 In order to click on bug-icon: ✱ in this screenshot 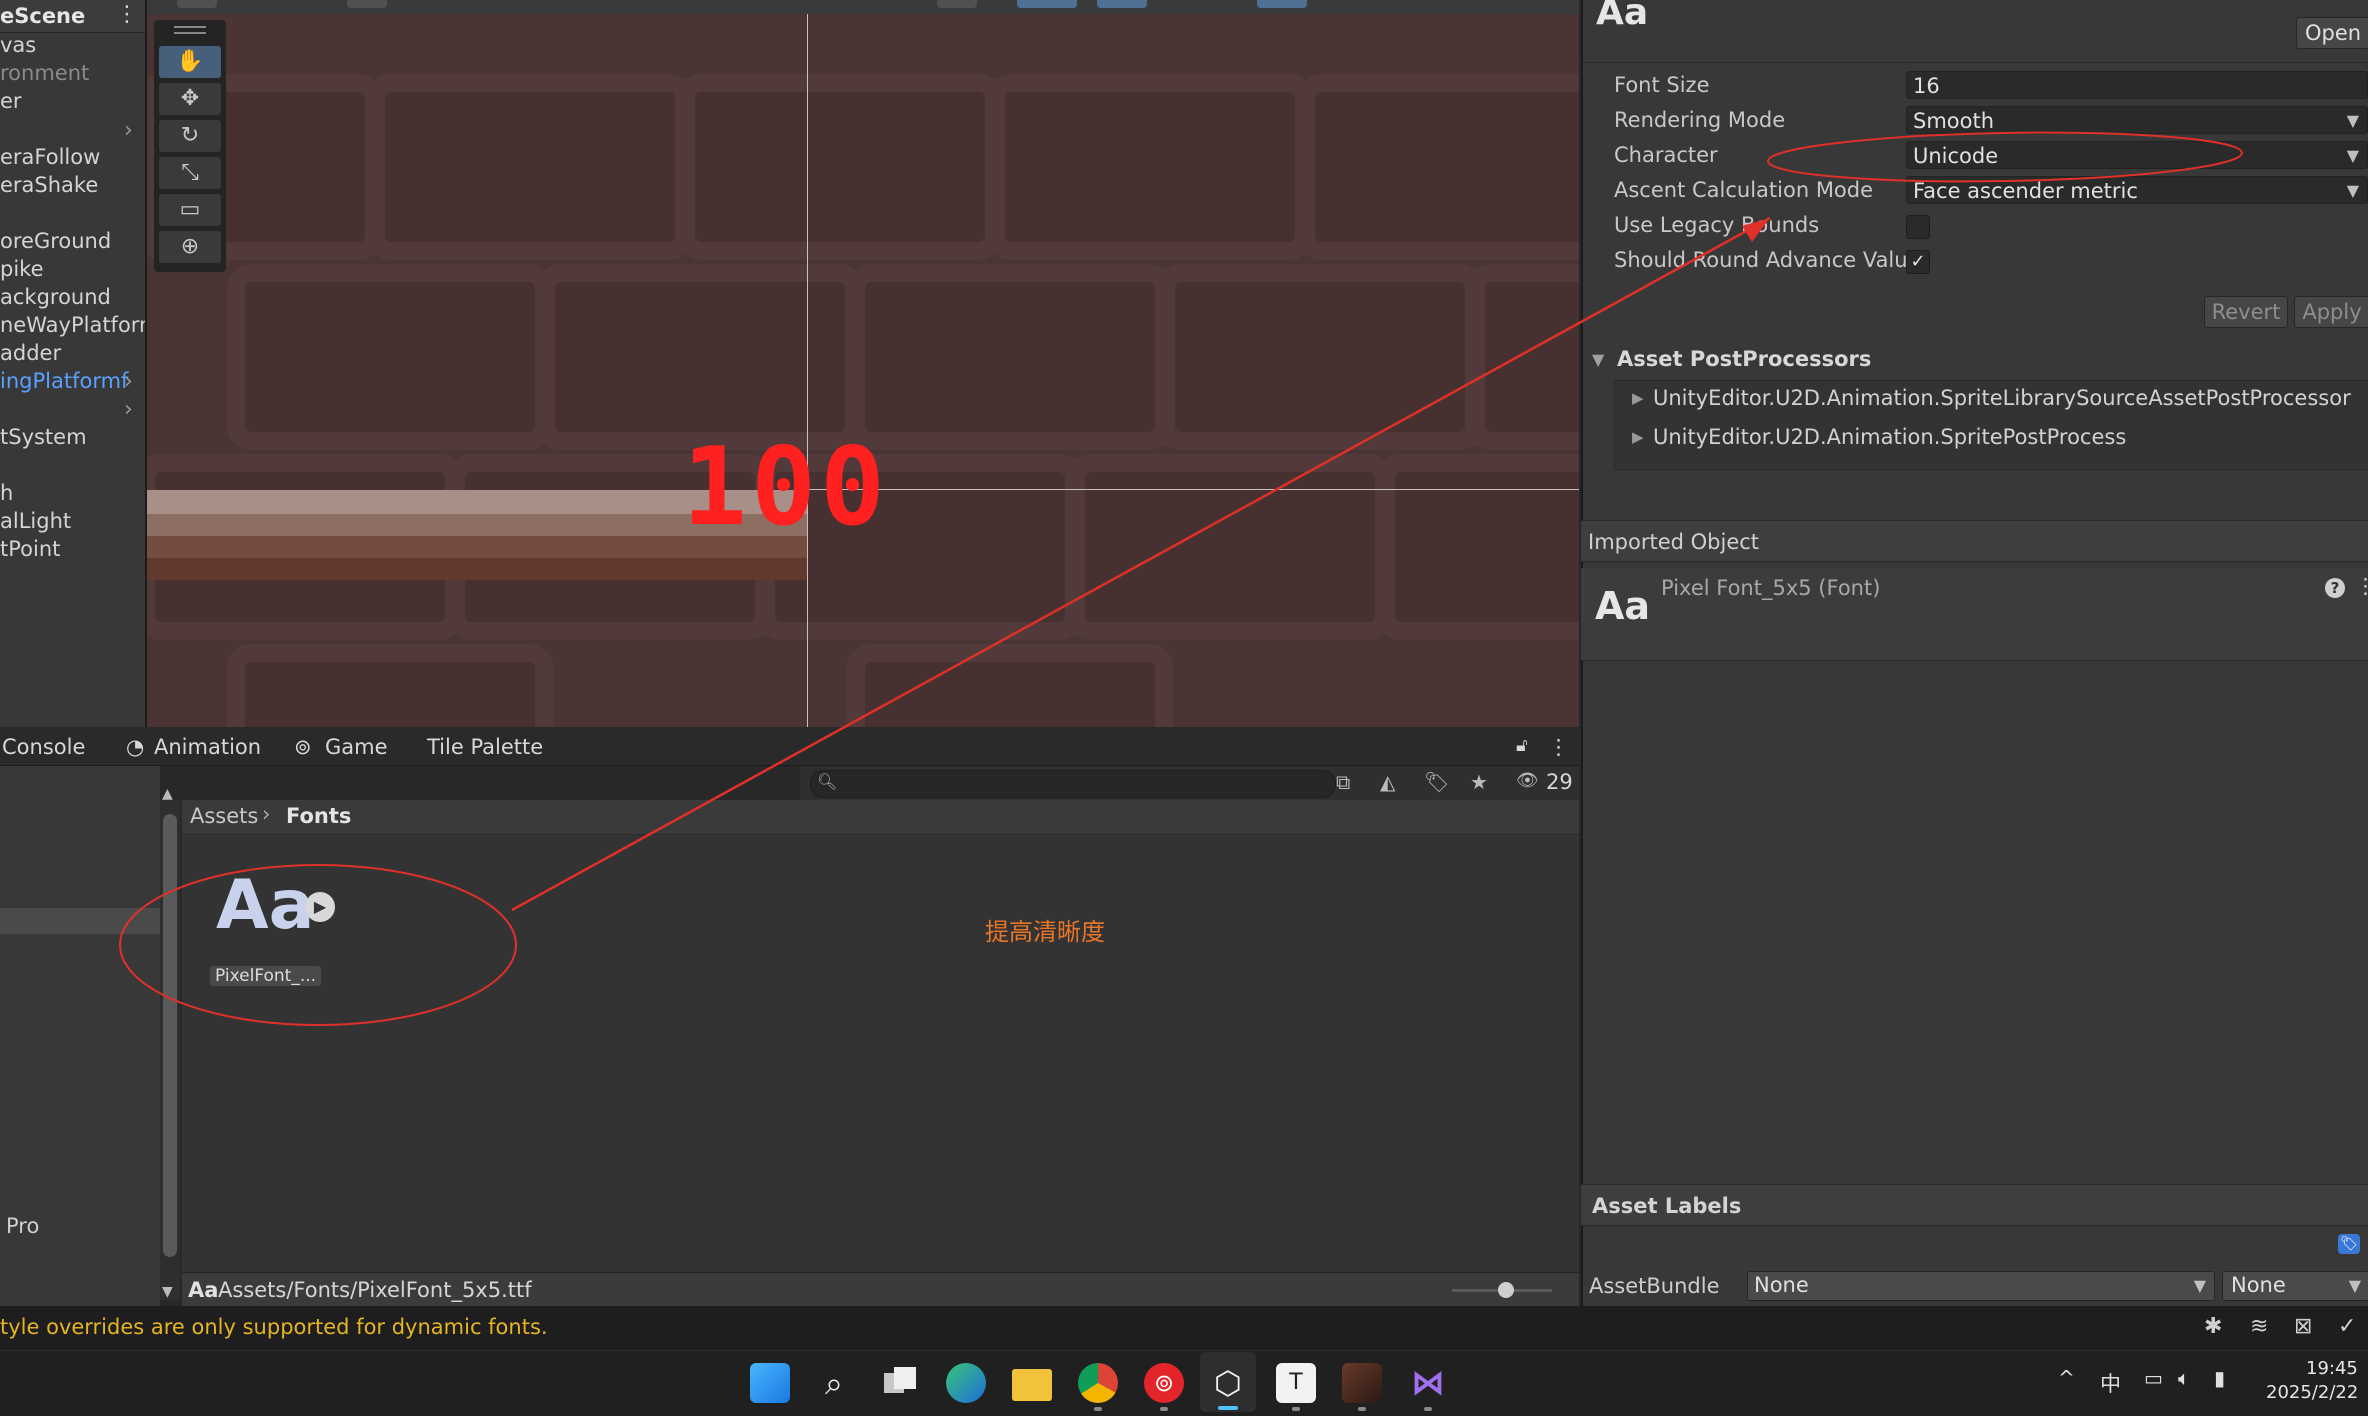, I will do `click(2213, 1326)`.